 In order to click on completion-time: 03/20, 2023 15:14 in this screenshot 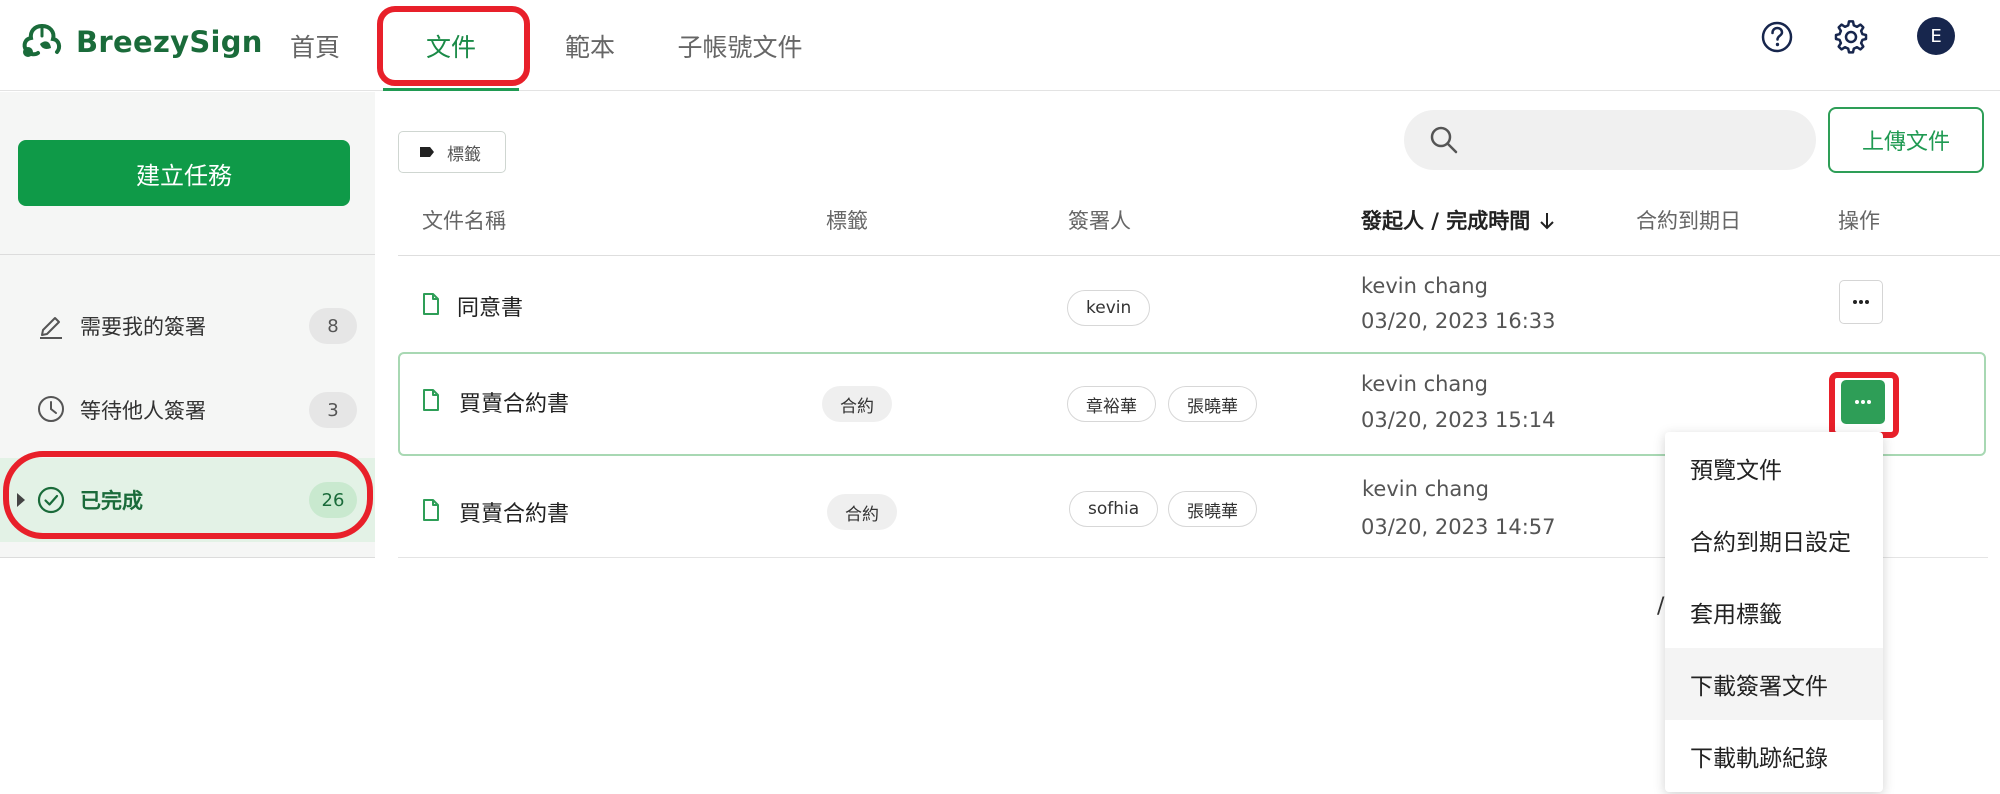, I will do `click(1458, 420)`.